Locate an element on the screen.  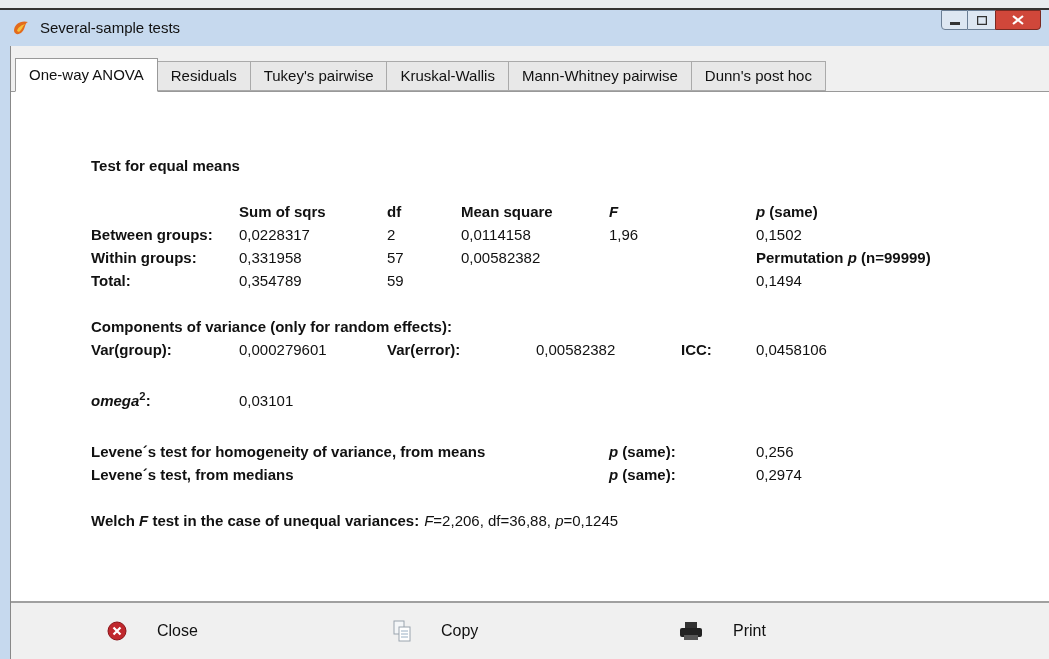
stat-value: 0,0458106 is located at coordinates (792, 349).